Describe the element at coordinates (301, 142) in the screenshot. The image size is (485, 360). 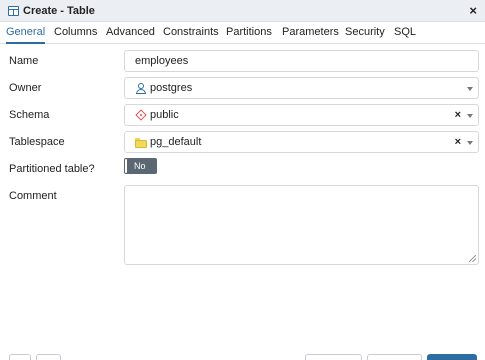
I see `tablespace-select: pg_default ×` at that location.